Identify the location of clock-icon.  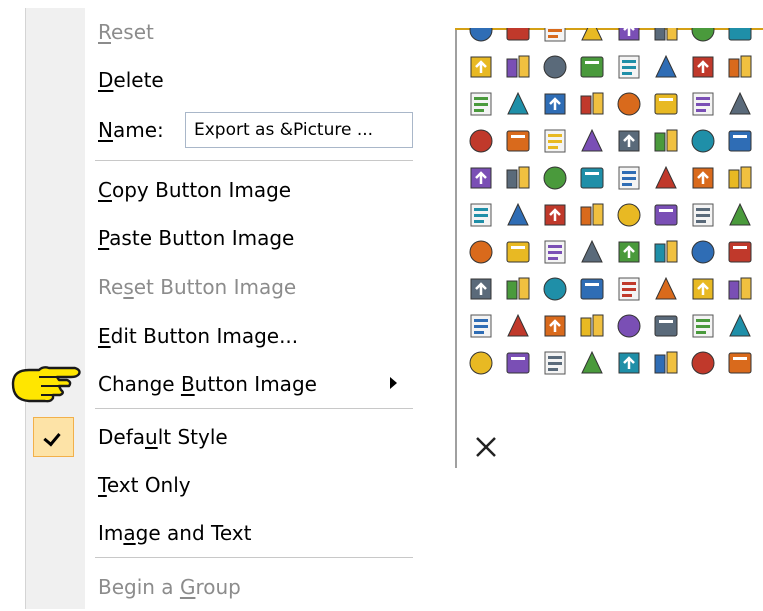
(592, 363).